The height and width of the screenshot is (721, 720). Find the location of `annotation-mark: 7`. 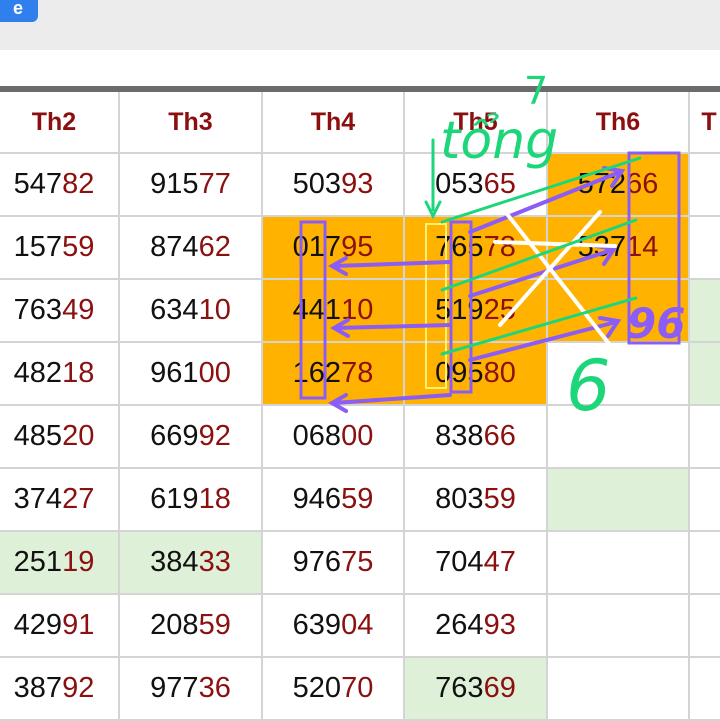

annotation-mark: 7 is located at coordinates (536, 91).